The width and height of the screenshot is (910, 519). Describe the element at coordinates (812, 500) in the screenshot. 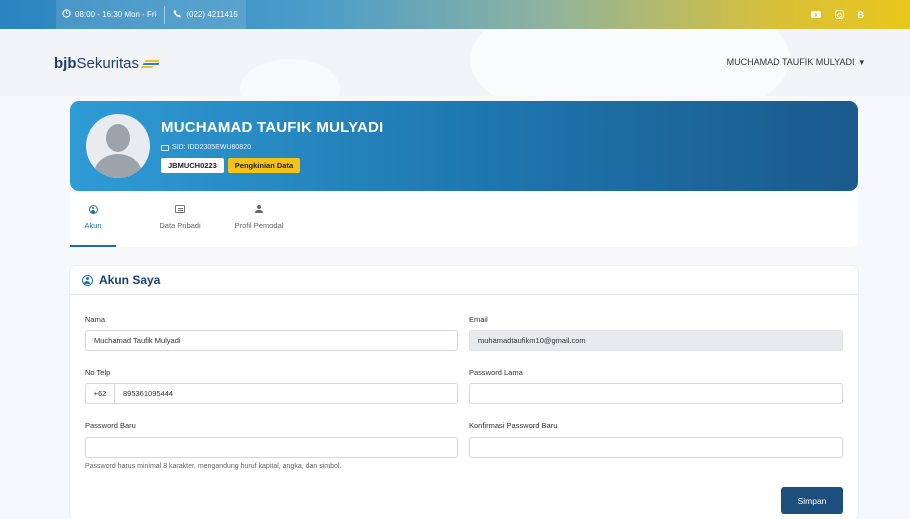

I see `save-button: Simpan` at that location.